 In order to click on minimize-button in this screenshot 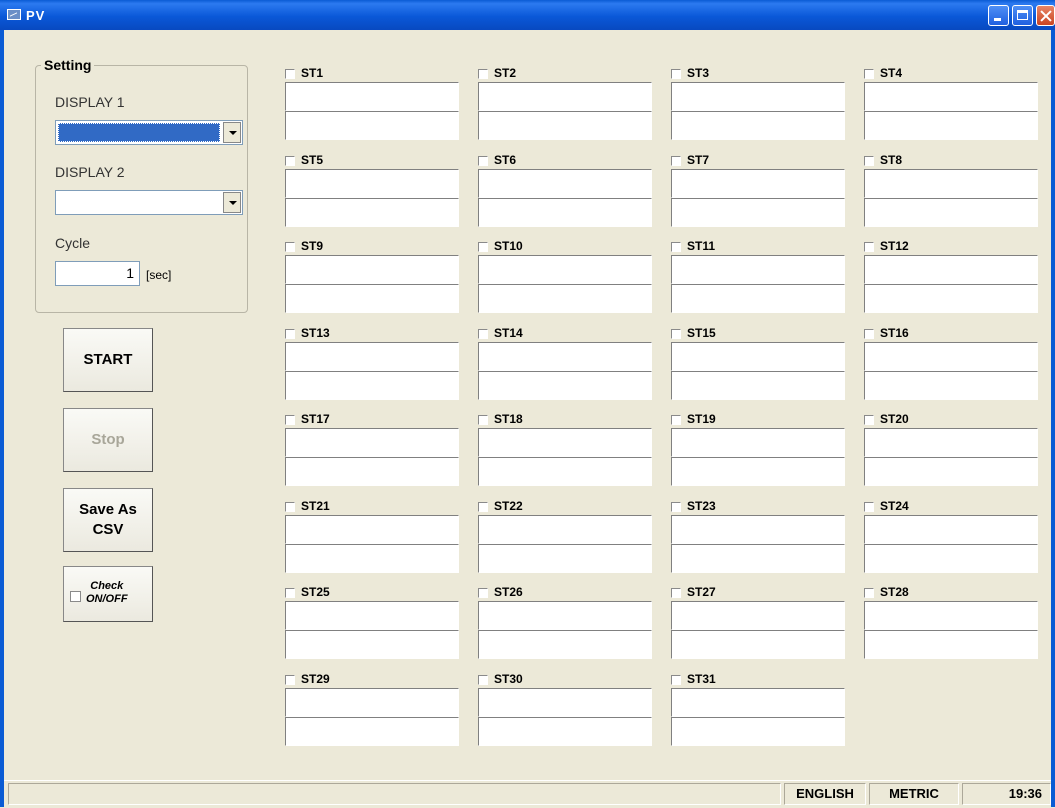, I will do `click(998, 15)`.